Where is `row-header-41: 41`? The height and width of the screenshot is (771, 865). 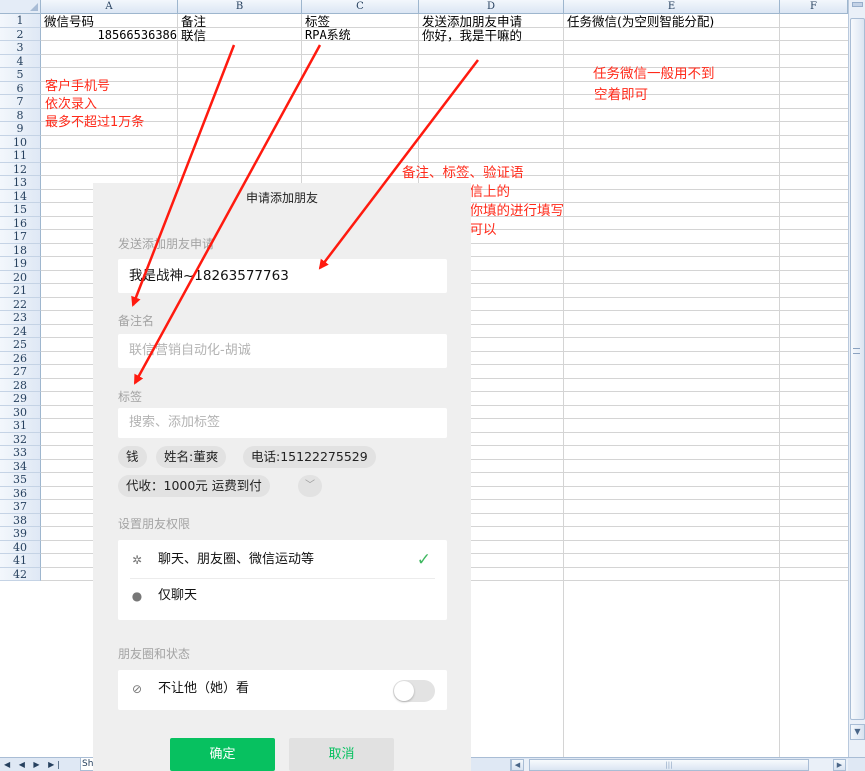 row-header-41: 41 is located at coordinates (20, 561).